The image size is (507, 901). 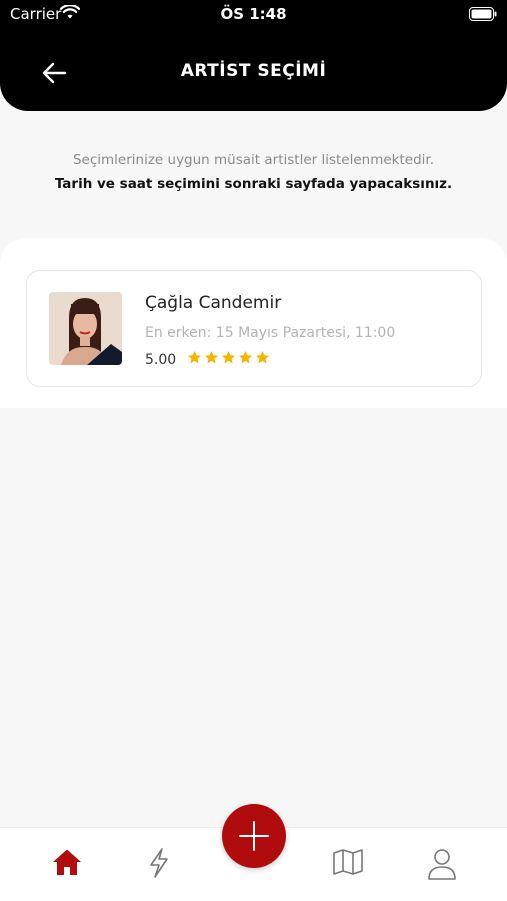 I want to click on map-icon, so click(x=348, y=864).